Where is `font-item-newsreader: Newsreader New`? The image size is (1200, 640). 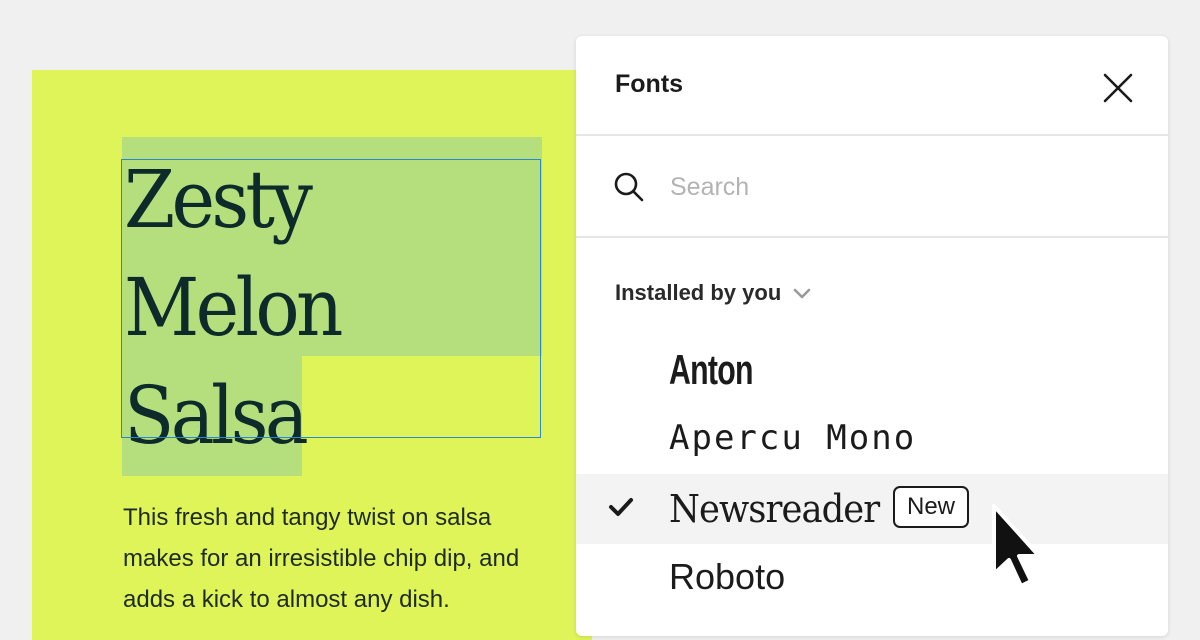 font-item-newsreader: Newsreader New is located at coordinates (872, 509).